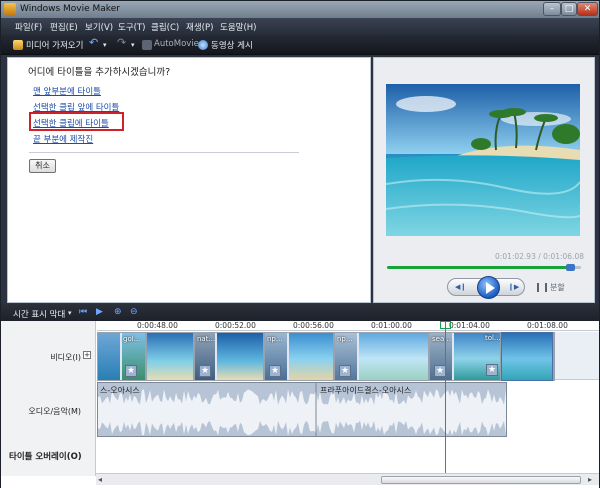  What do you see at coordinates (347, 479) in the screenshot?
I see `horizontal-scrollbar: ◂ ▸` at bounding box center [347, 479].